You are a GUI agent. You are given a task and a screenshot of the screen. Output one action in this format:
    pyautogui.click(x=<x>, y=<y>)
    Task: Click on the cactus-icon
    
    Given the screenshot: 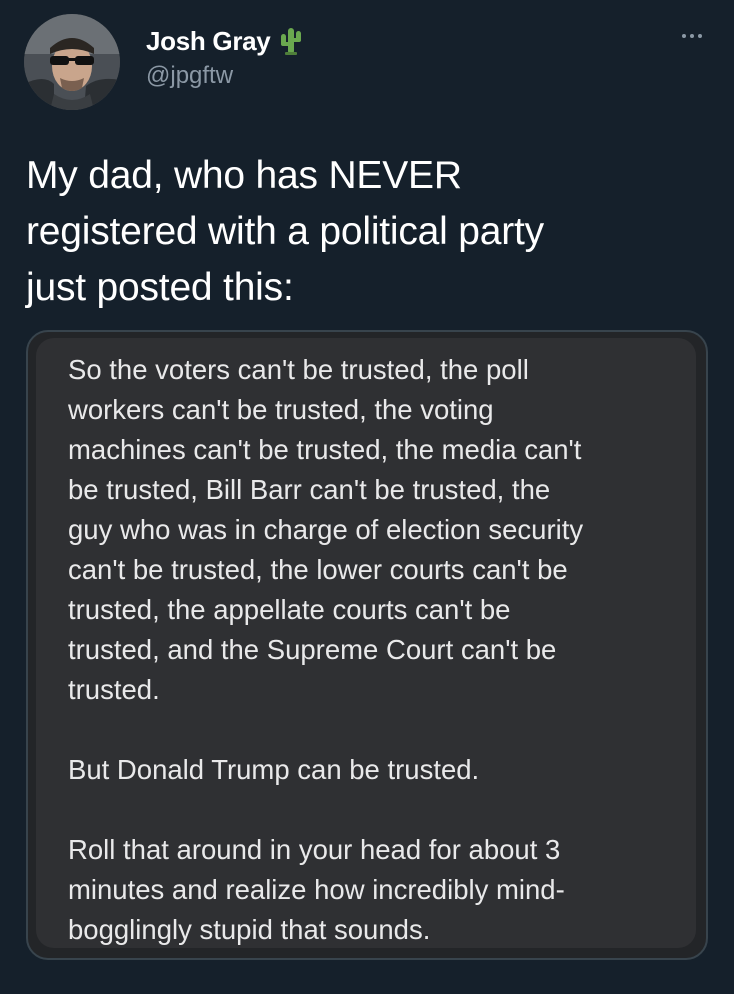 What is the action you would take?
    pyautogui.click(x=291, y=41)
    